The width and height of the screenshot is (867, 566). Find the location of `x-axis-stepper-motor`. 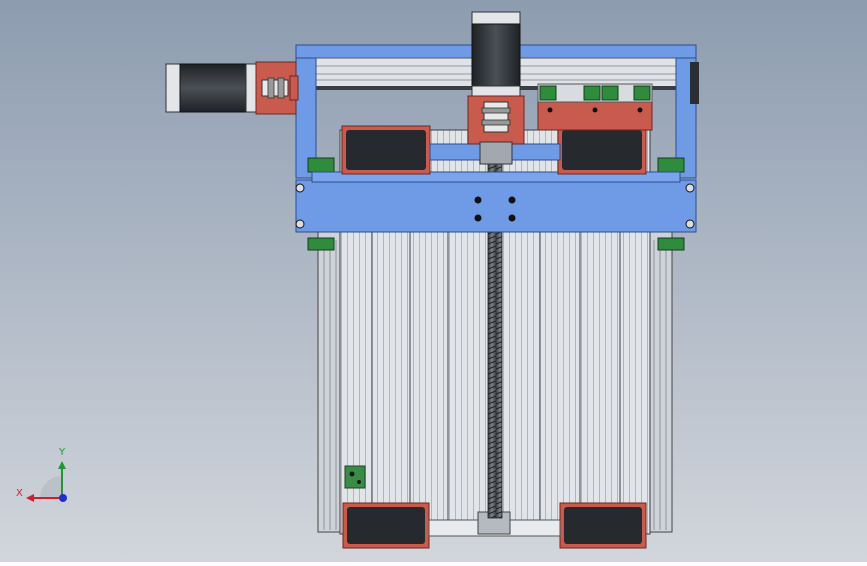

x-axis-stepper-motor is located at coordinates (232, 88).